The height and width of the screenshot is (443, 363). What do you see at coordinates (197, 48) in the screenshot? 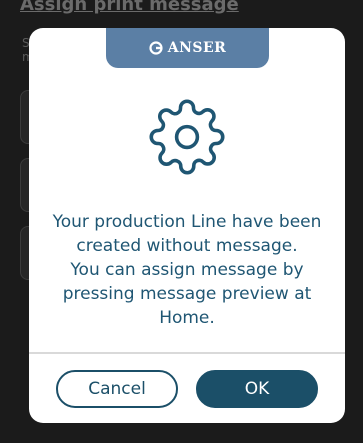
I see `brand-name: ANSER` at bounding box center [197, 48].